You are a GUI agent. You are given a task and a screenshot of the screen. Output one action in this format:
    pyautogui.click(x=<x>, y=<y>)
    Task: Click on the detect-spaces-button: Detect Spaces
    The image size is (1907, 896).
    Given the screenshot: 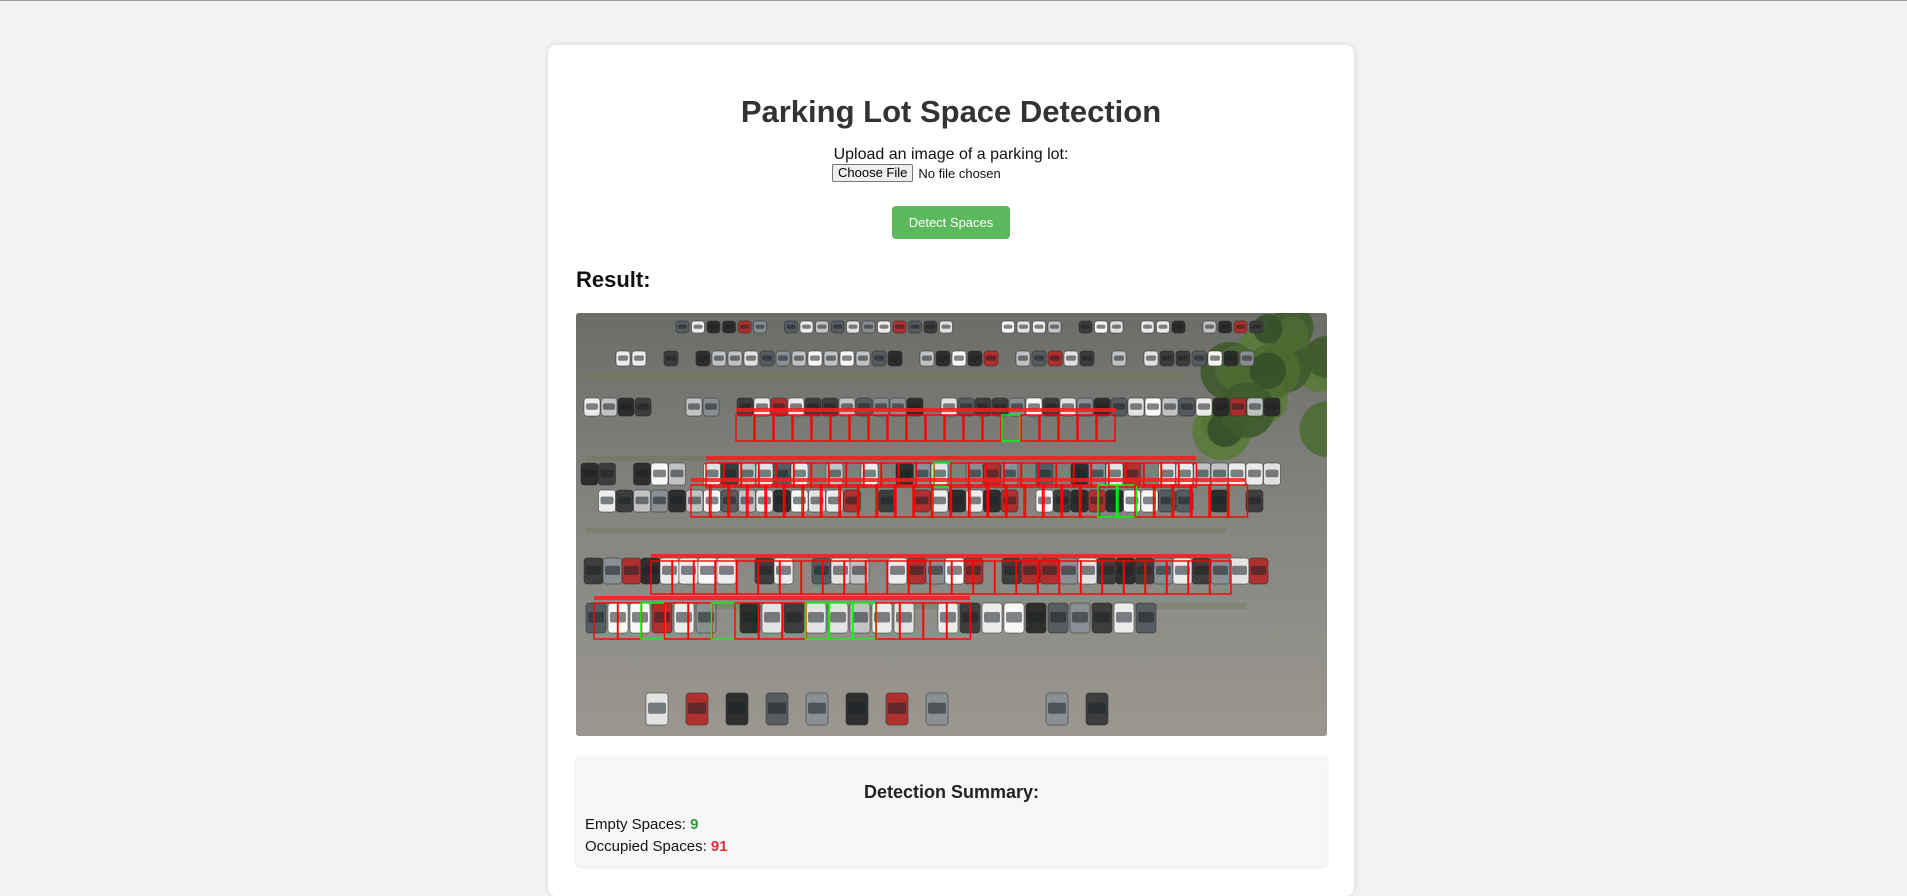 What is the action you would take?
    pyautogui.click(x=951, y=222)
    